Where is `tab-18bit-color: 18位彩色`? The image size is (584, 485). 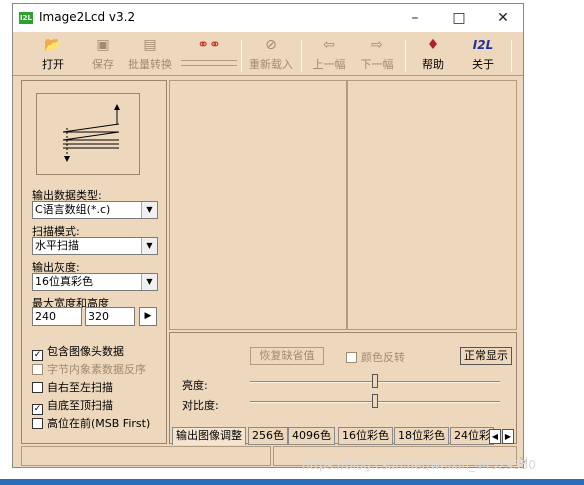 tab-18bit-color: 18位彩色 is located at coordinates (421, 436).